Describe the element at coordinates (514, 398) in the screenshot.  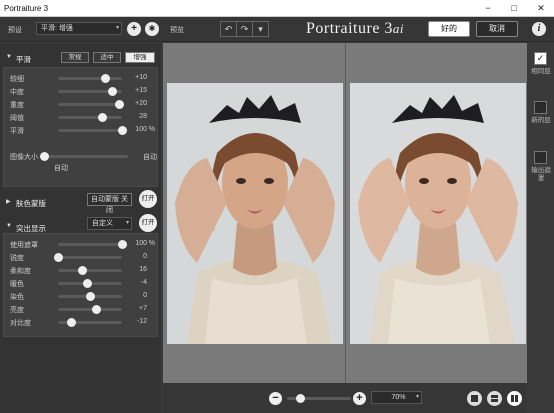
I see `split-vertical-view-icon` at that location.